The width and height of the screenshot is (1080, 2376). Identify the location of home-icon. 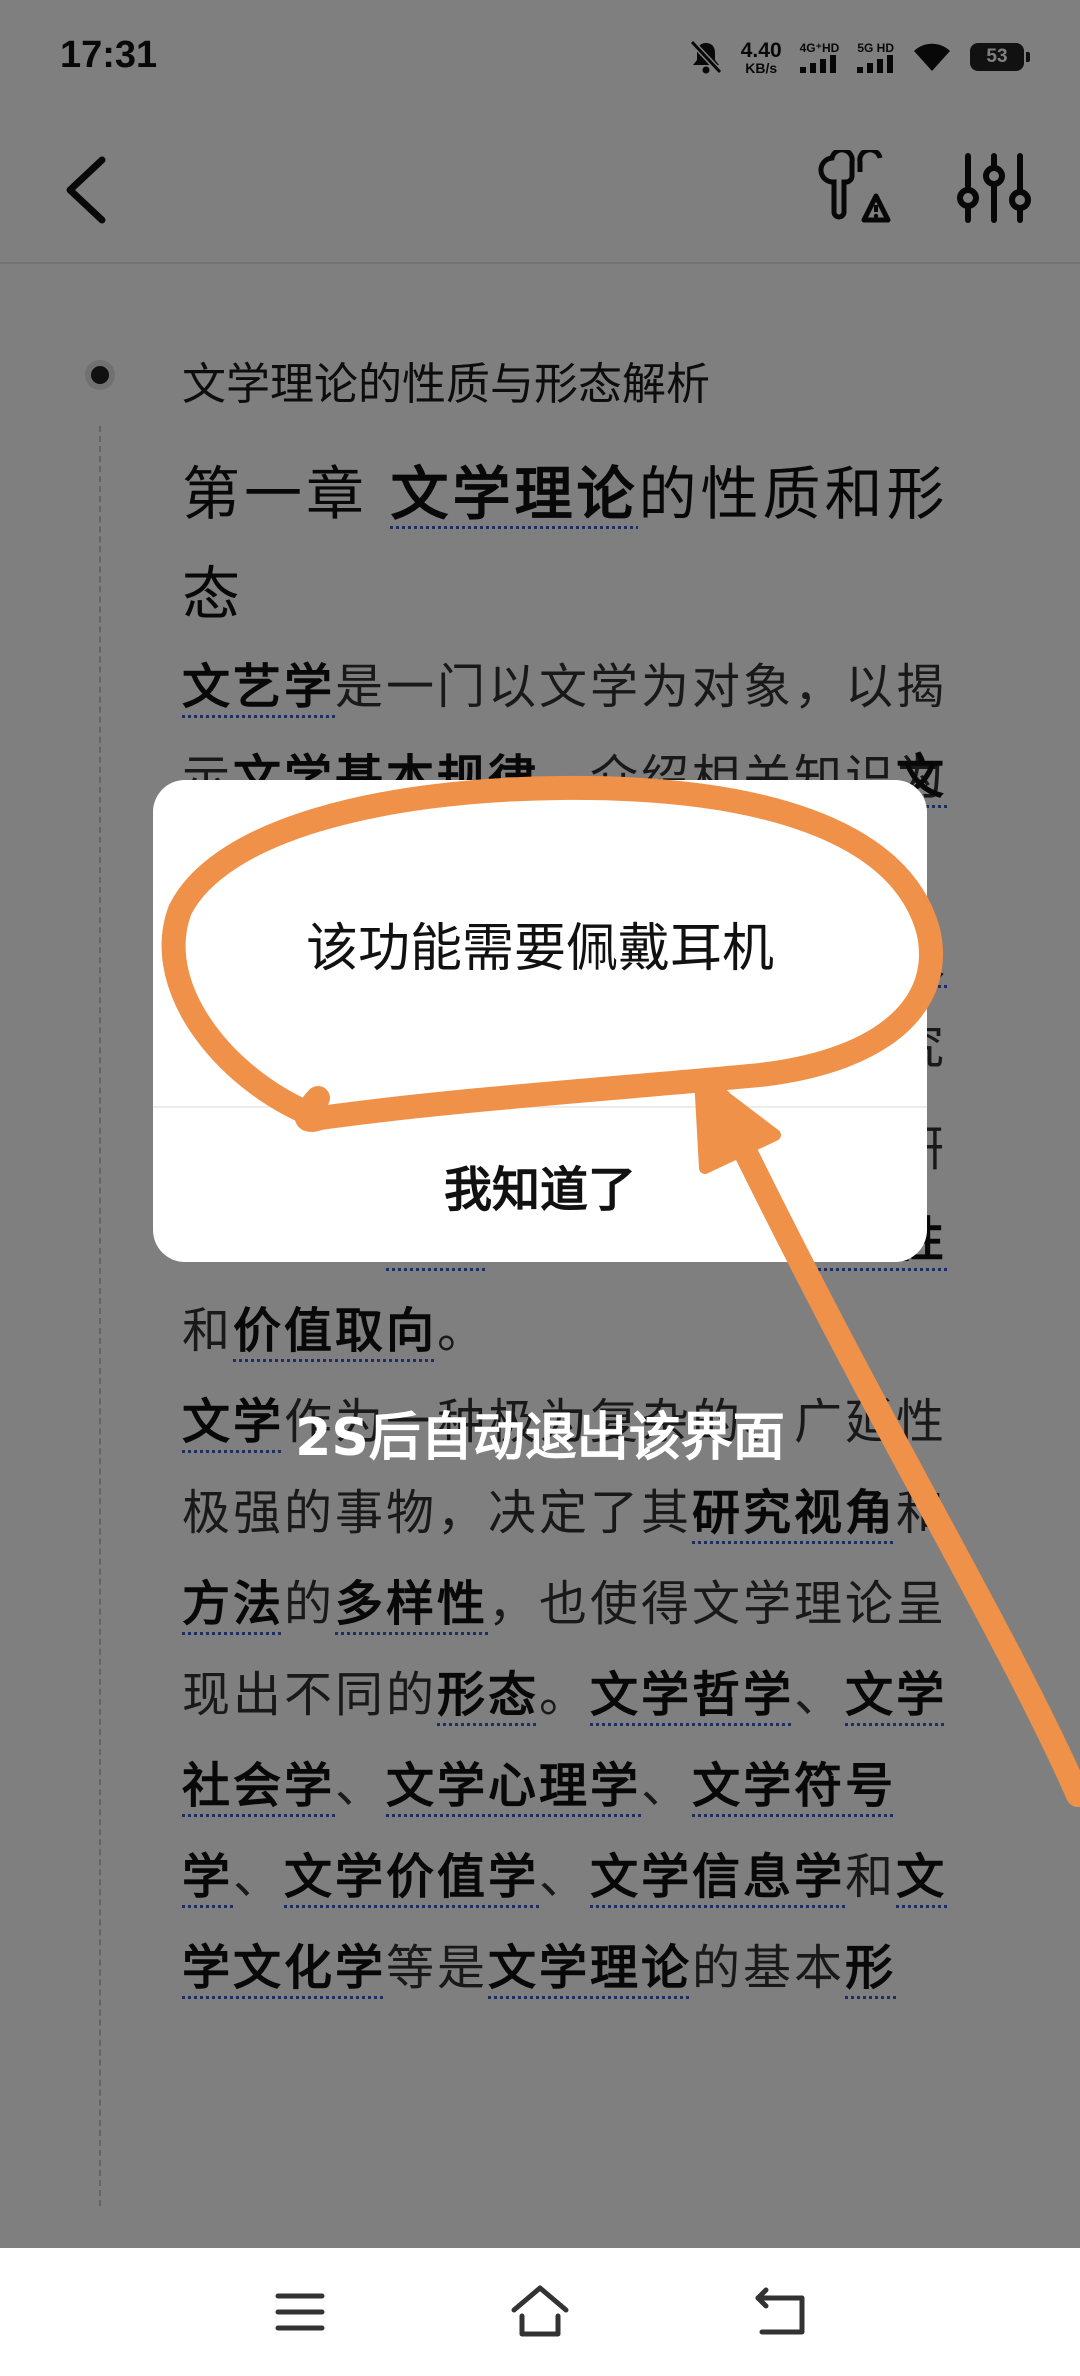
(540, 2312).